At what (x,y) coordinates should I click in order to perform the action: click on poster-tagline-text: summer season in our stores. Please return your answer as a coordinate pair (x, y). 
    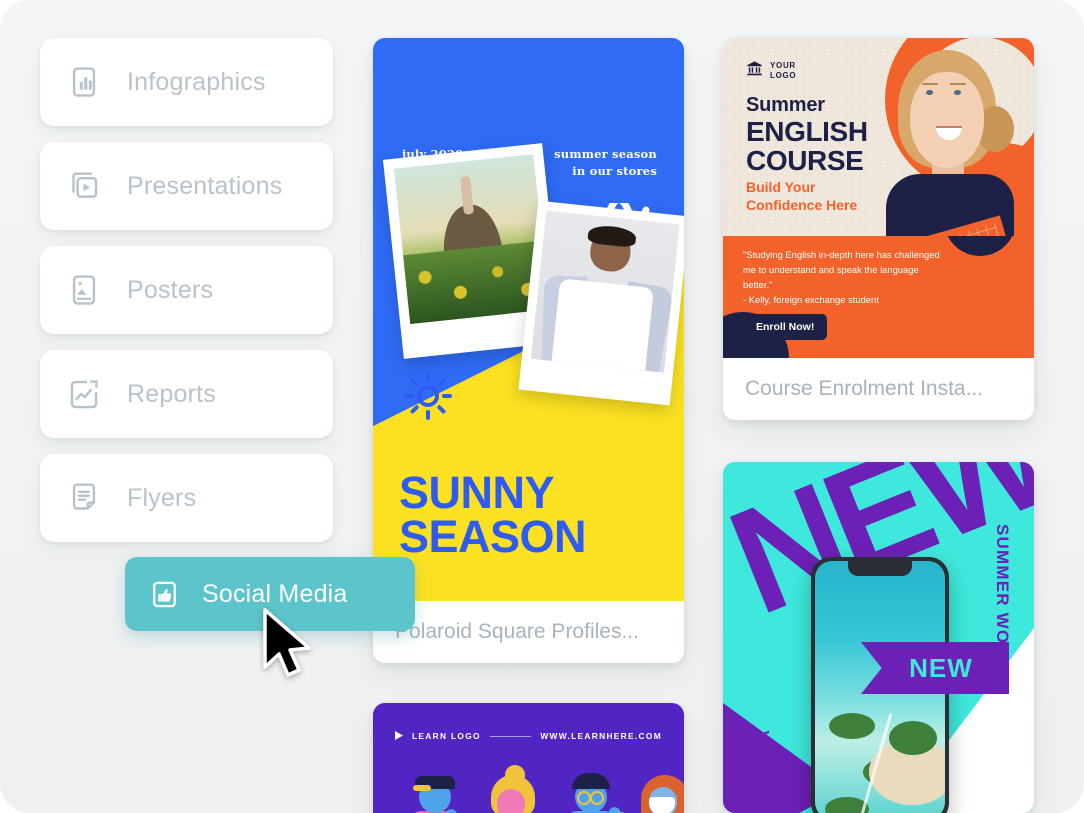
    Looking at the image, I should click on (605, 162).